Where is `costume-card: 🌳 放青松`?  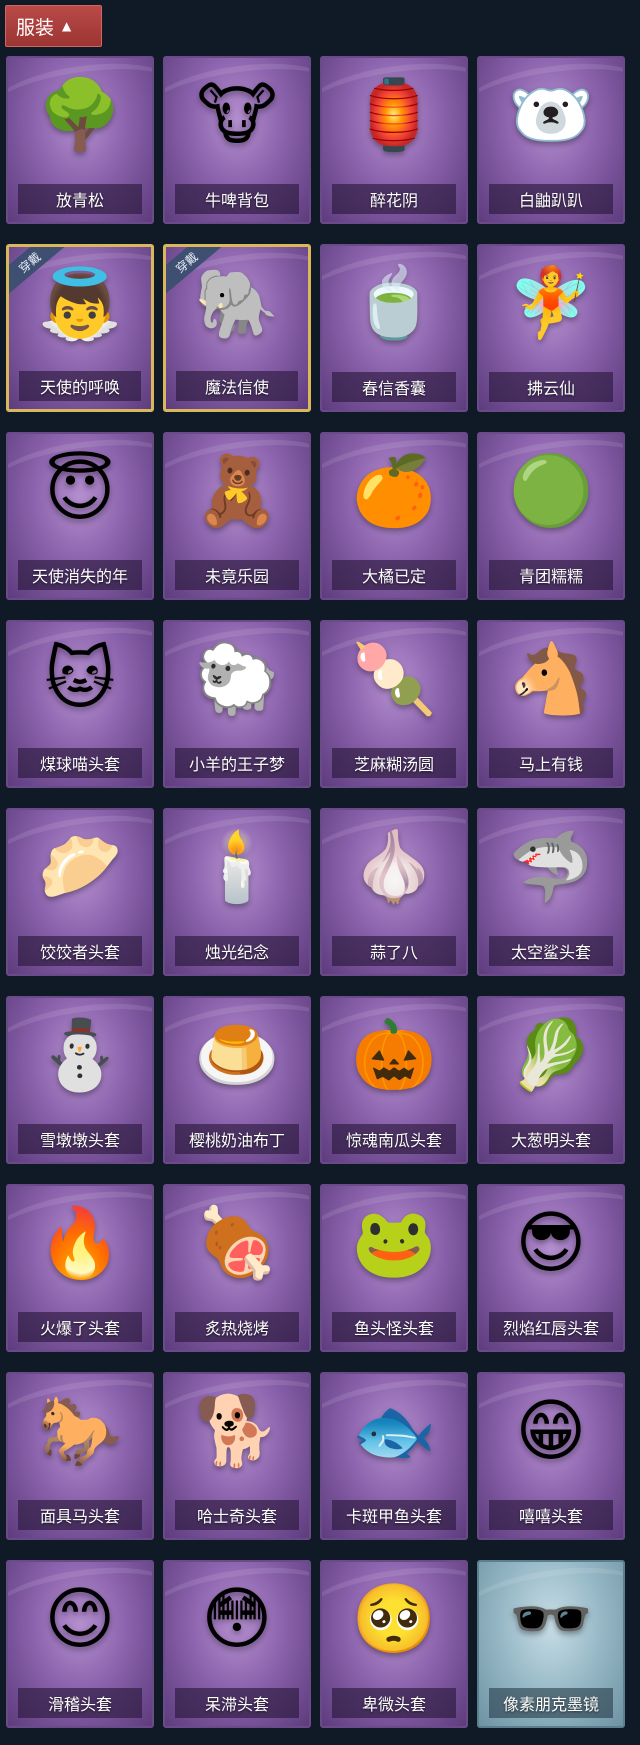
costume-card: 🌳 放青松 is located at coordinates (80, 140).